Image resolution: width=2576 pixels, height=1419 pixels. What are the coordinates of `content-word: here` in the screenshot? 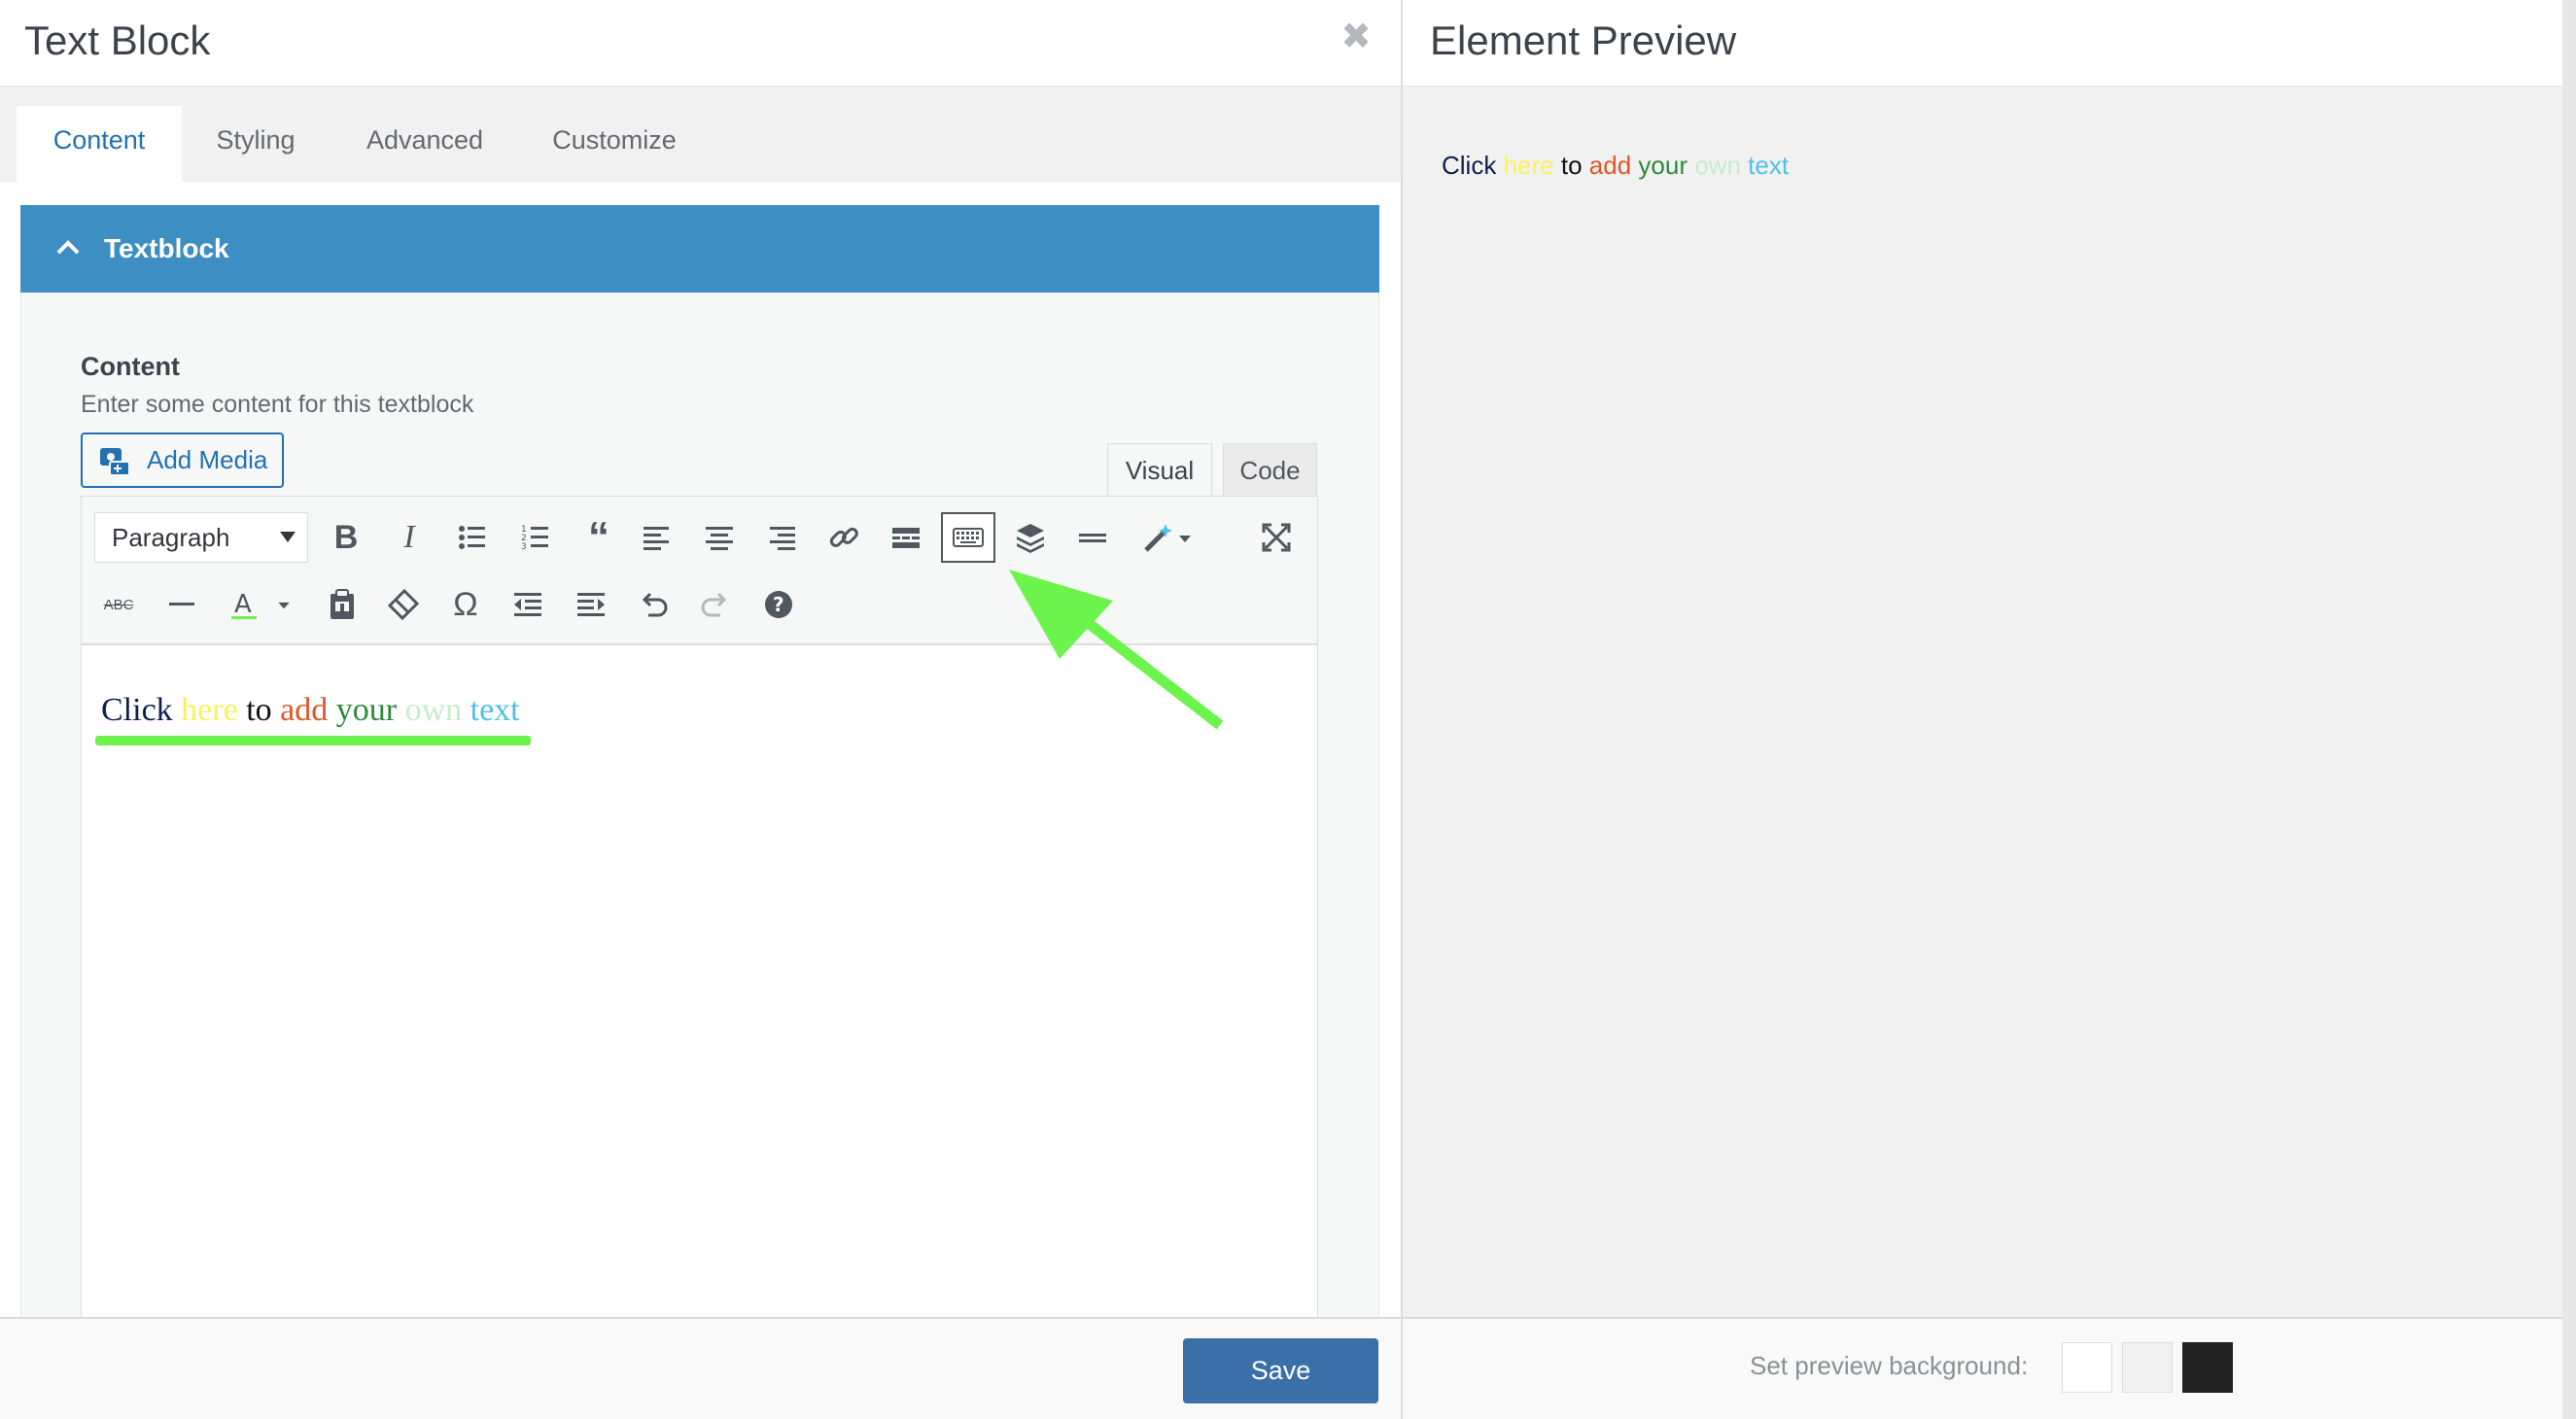 It's located at (210, 710).